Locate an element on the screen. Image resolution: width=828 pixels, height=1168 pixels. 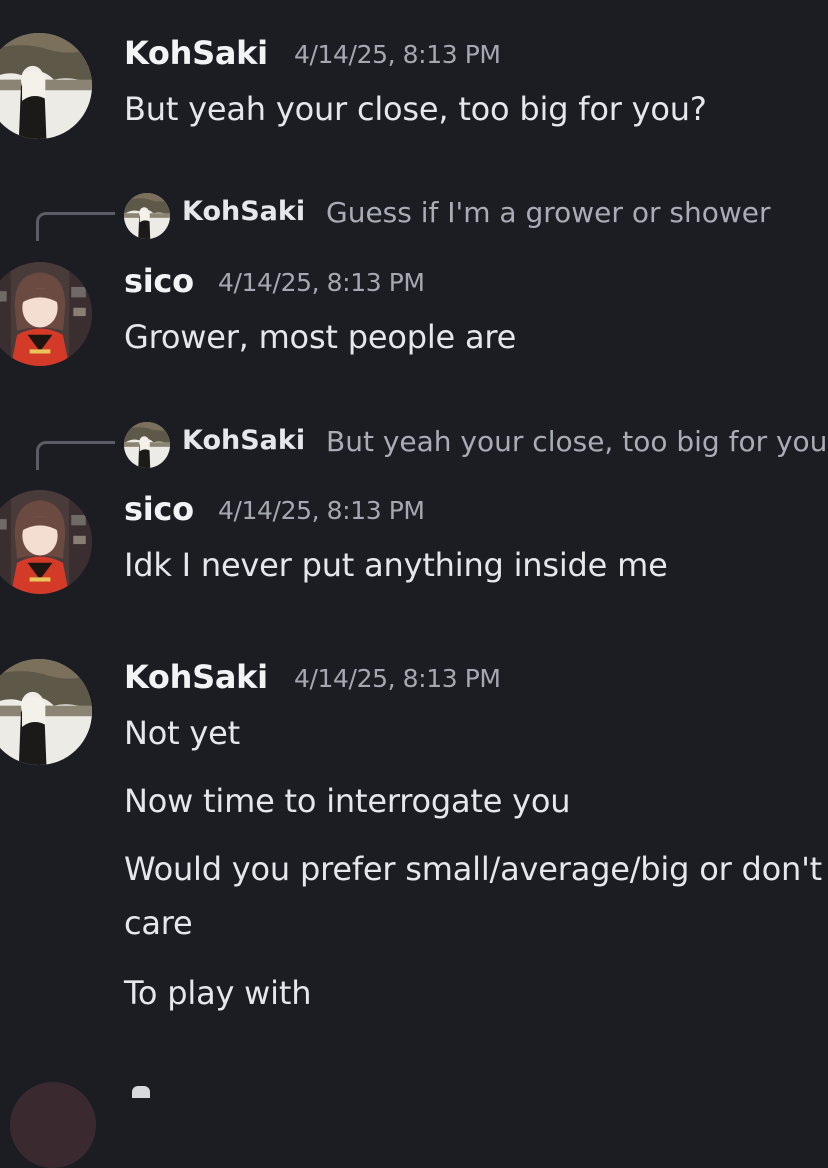
reply-preview: KohSaki Guess if I'm a grower or shower is located at coordinates (432, 217).